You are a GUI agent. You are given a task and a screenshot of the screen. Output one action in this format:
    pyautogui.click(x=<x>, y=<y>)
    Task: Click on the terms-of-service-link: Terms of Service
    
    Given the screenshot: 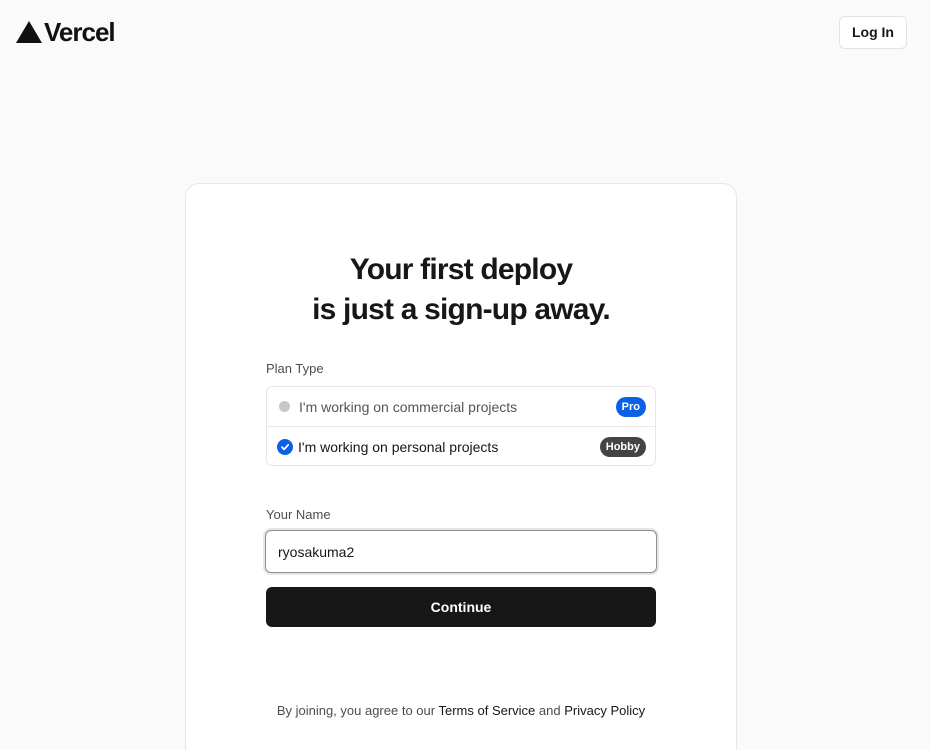 What is the action you would take?
    pyautogui.click(x=486, y=710)
    